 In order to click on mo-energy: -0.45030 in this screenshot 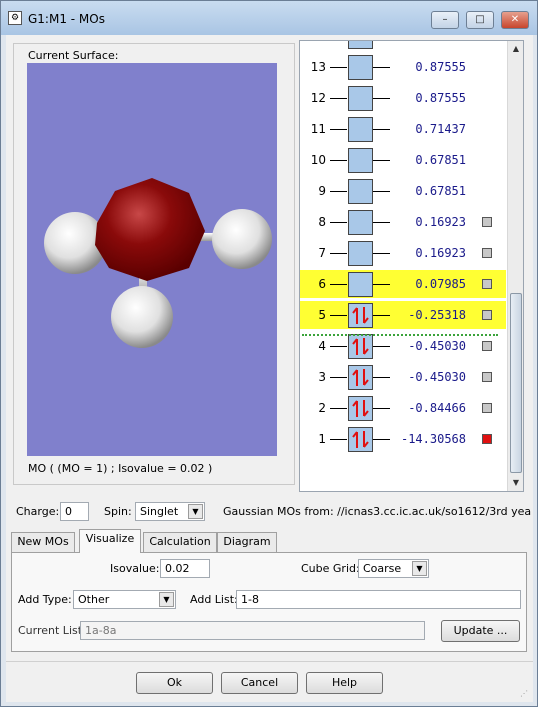, I will do `click(437, 346)`.